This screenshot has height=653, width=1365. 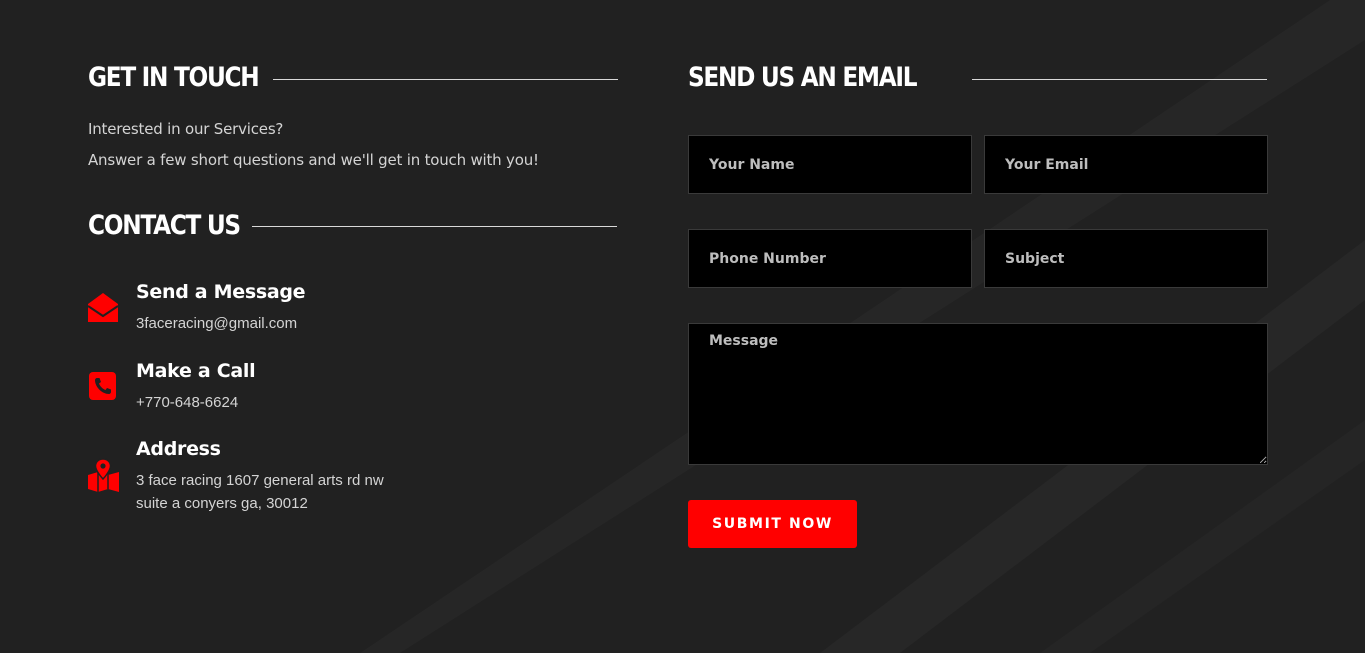 What do you see at coordinates (772, 524) in the screenshot?
I see `submit-button: SUBMIT NOW` at bounding box center [772, 524].